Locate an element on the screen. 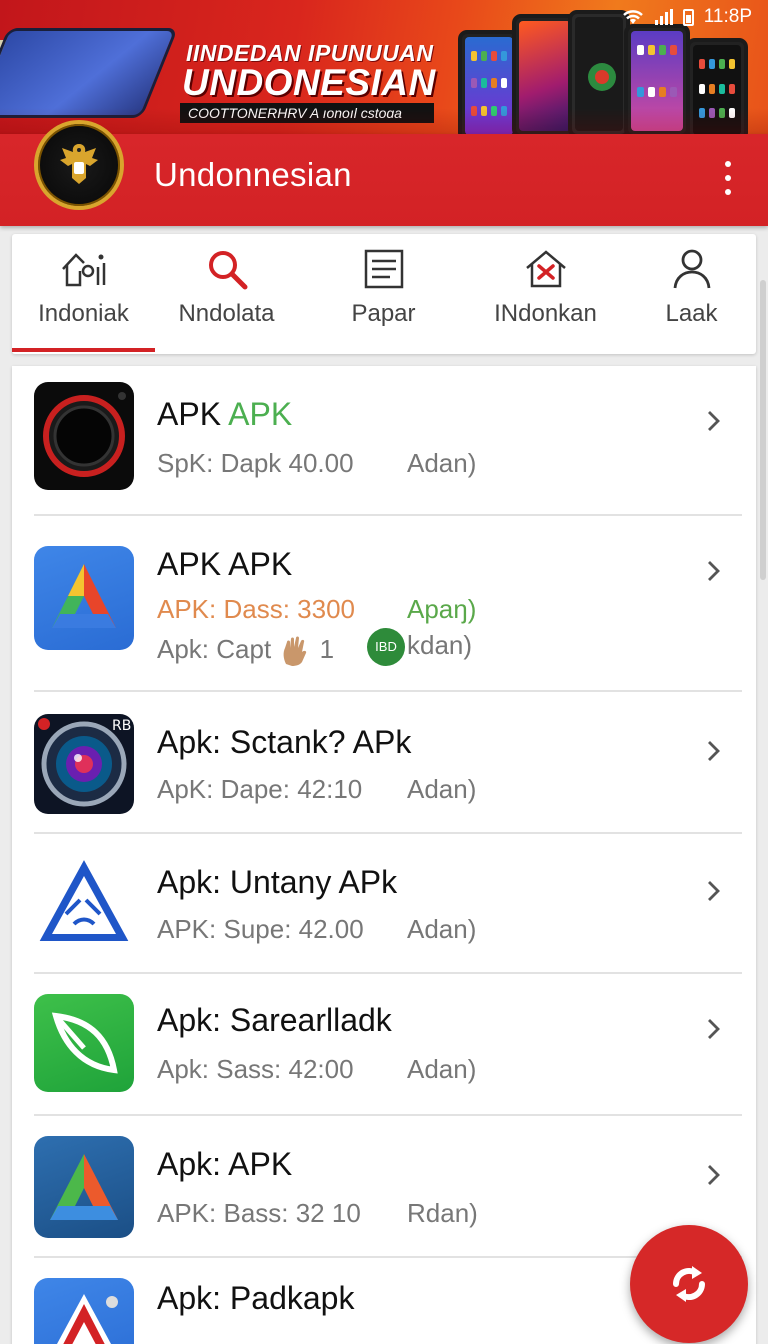 Image resolution: width=768 pixels, height=1344 pixels. app-title: Apk: Sarearlladk is located at coordinates (274, 1020).